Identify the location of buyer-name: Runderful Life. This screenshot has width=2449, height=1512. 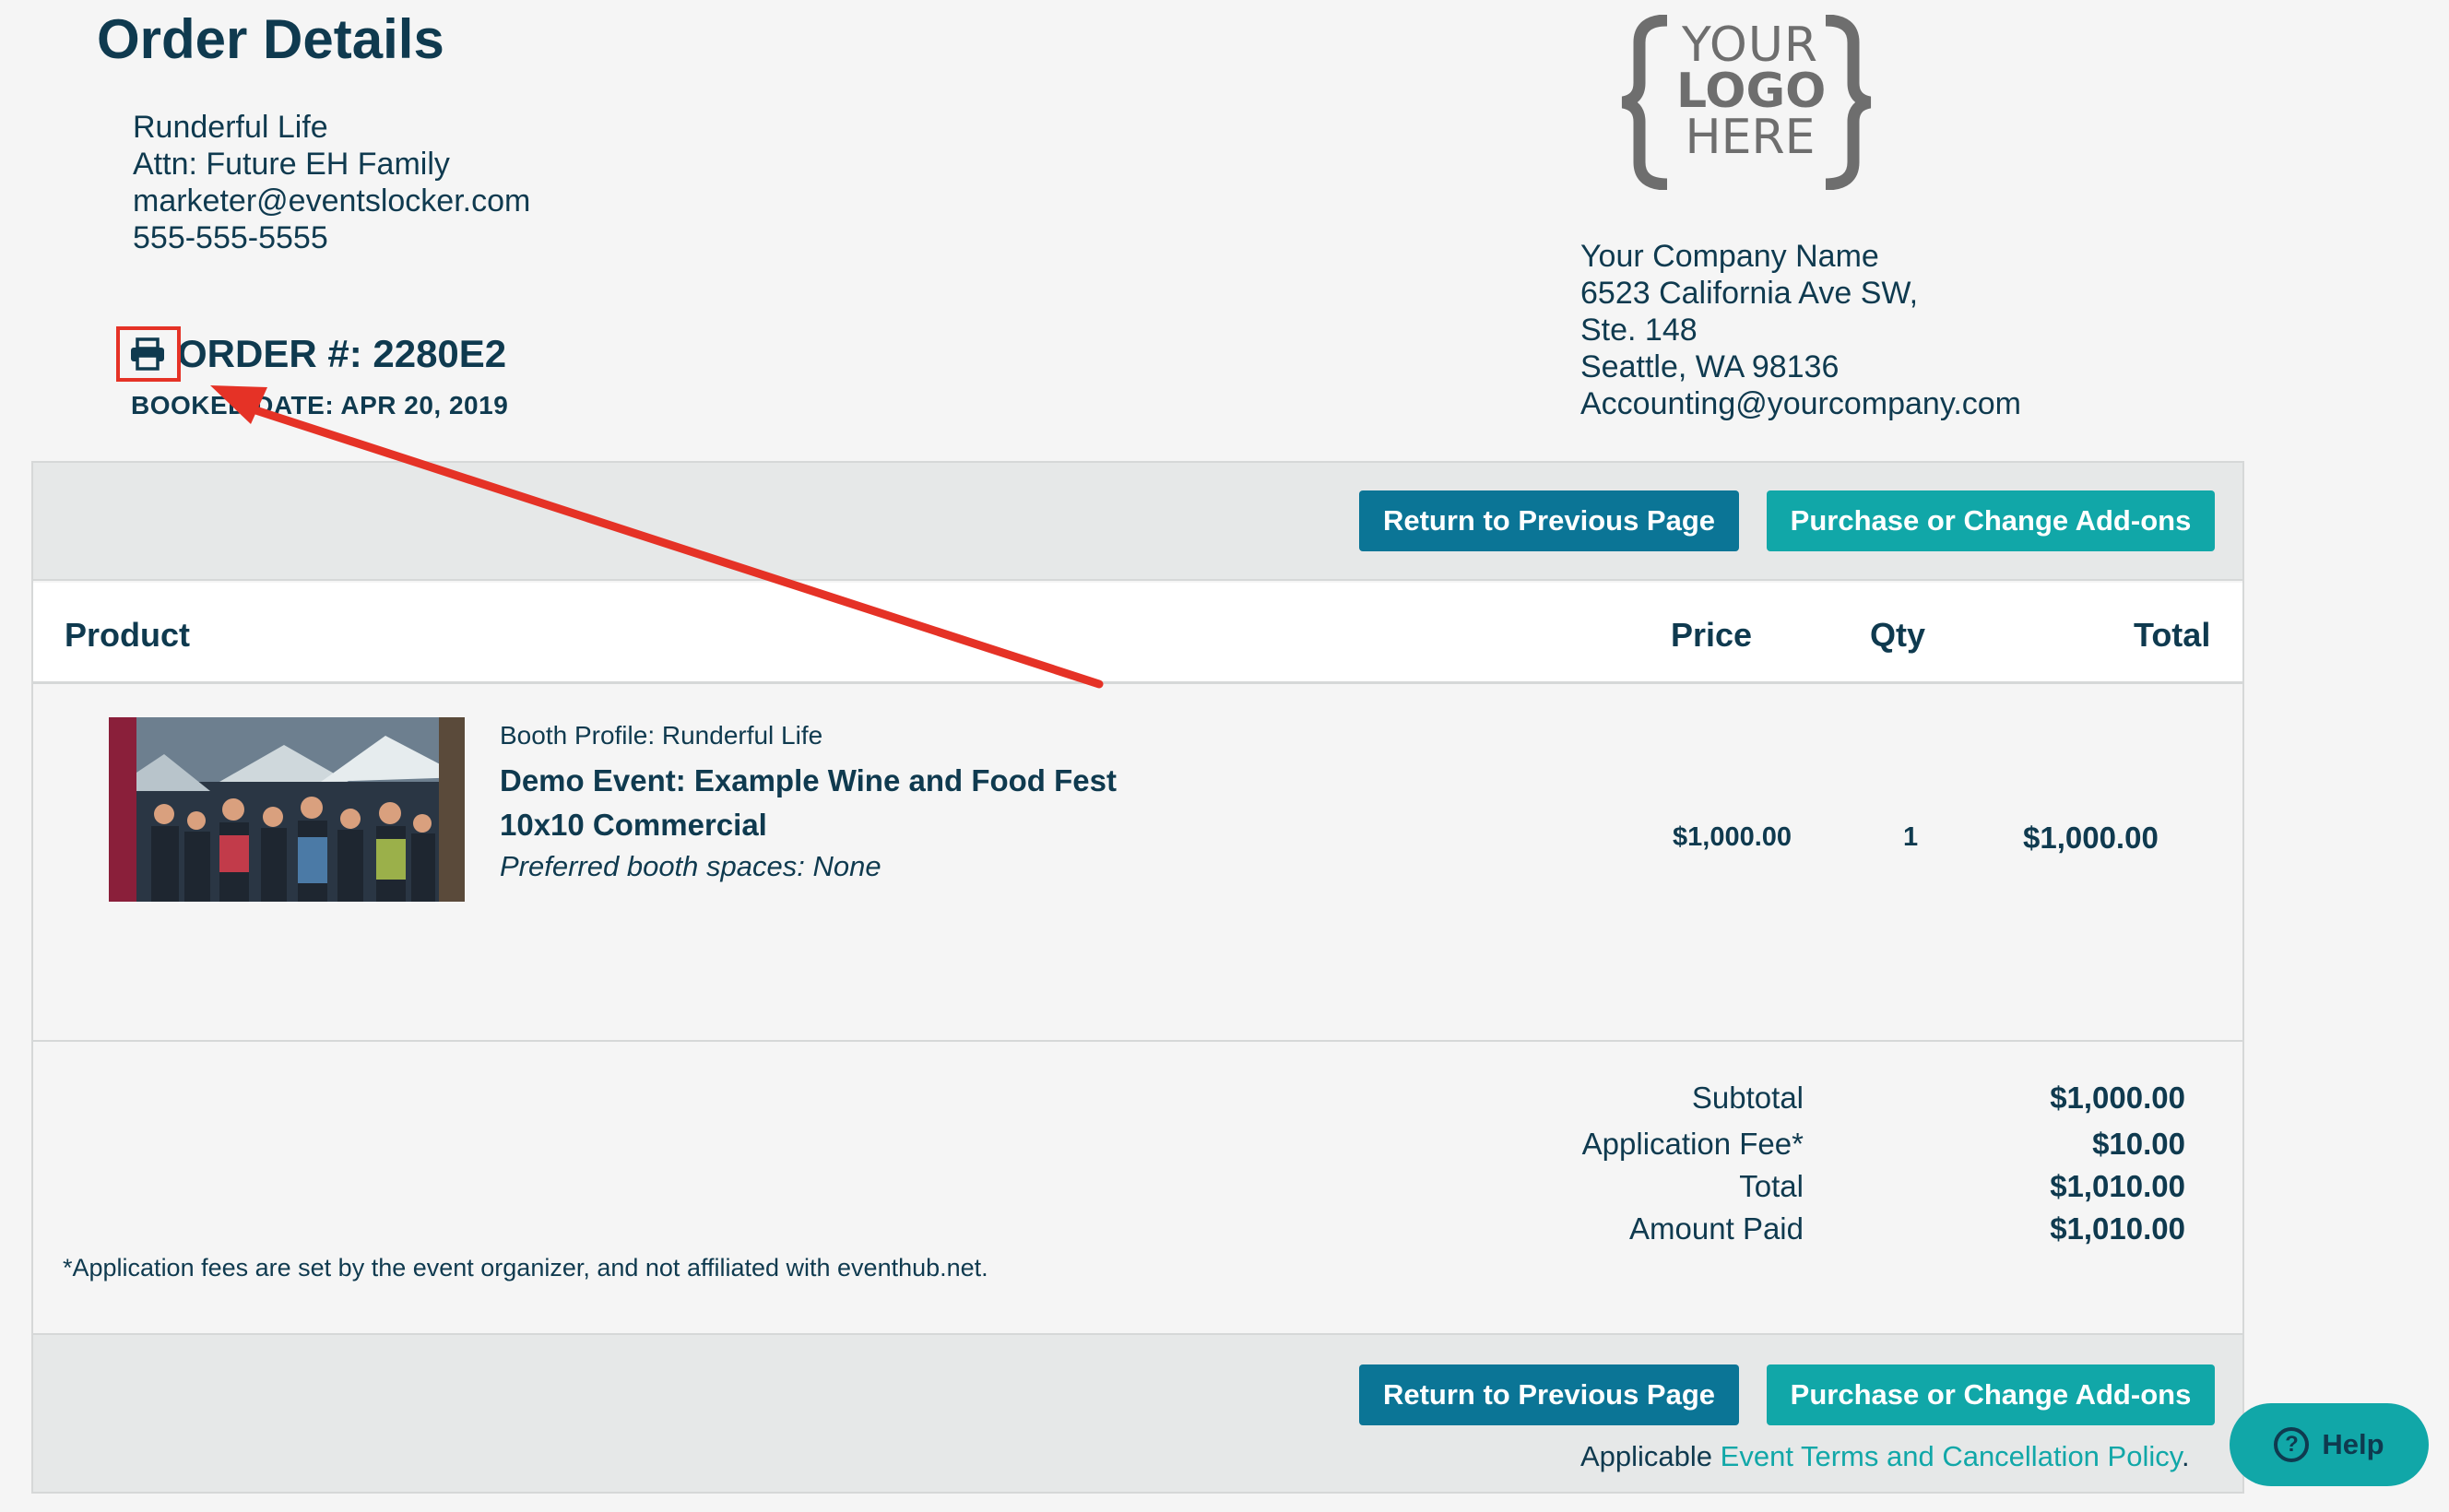
(230, 127).